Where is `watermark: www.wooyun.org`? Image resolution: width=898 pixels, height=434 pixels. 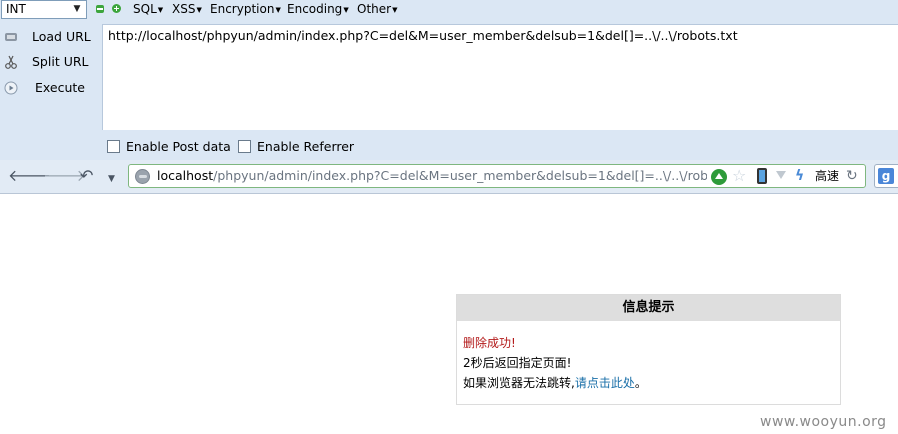 watermark: www.wooyun.org is located at coordinates (823, 422).